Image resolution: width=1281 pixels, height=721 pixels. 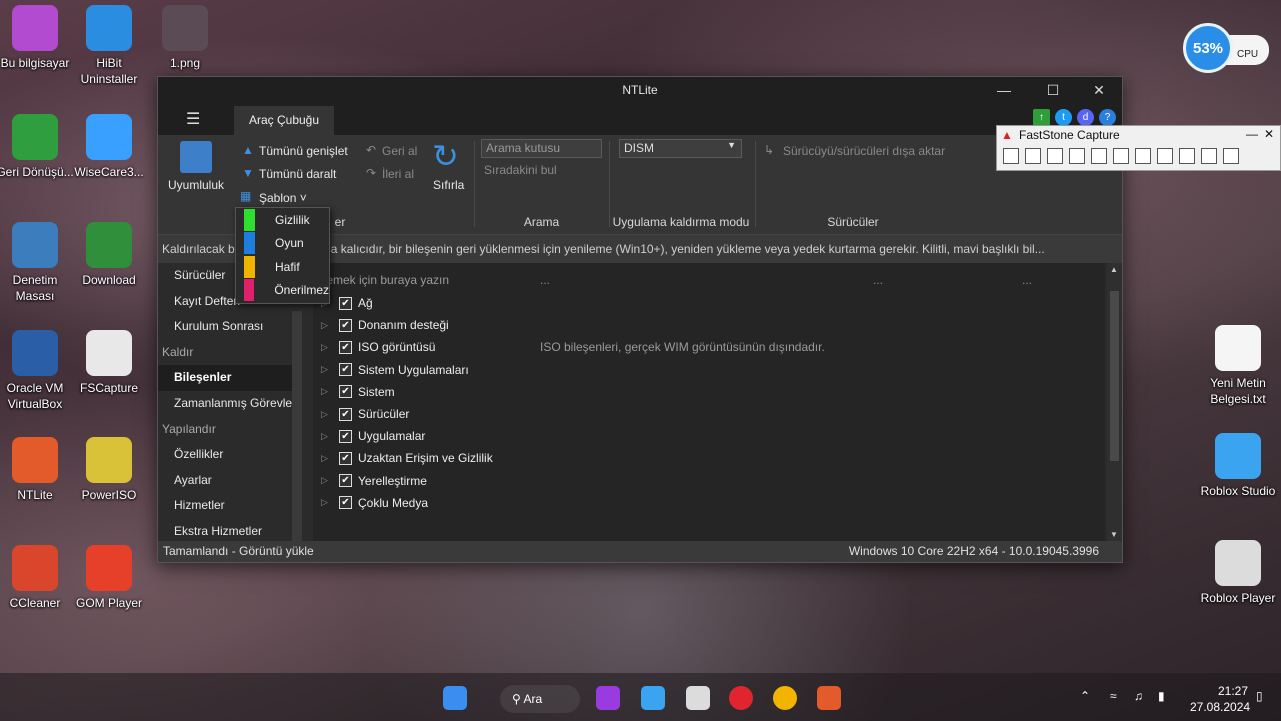 What do you see at coordinates (540, 699) in the screenshot?
I see `taskbar-search: ⚲ Ara` at bounding box center [540, 699].